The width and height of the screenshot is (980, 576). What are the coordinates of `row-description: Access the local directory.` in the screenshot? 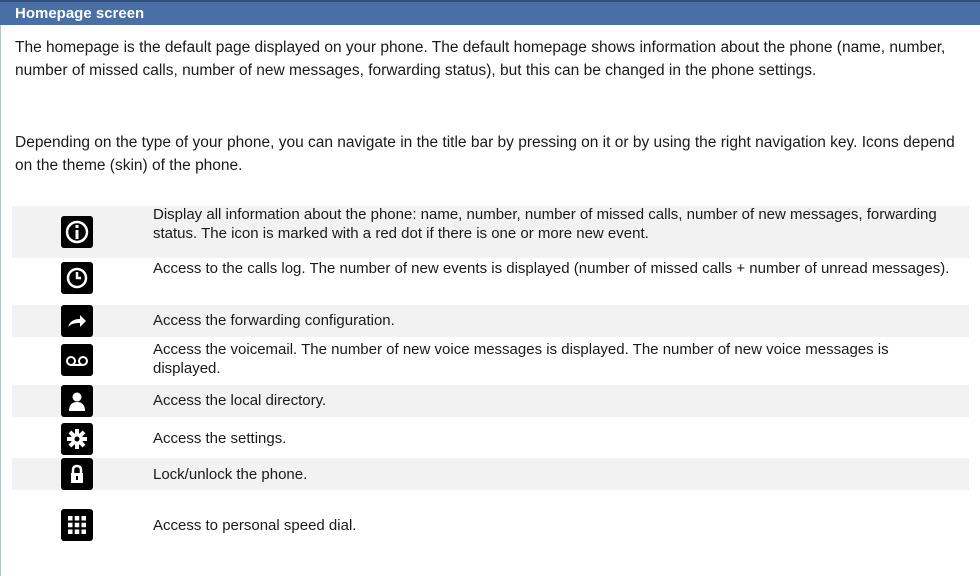 It's located at (240, 400).